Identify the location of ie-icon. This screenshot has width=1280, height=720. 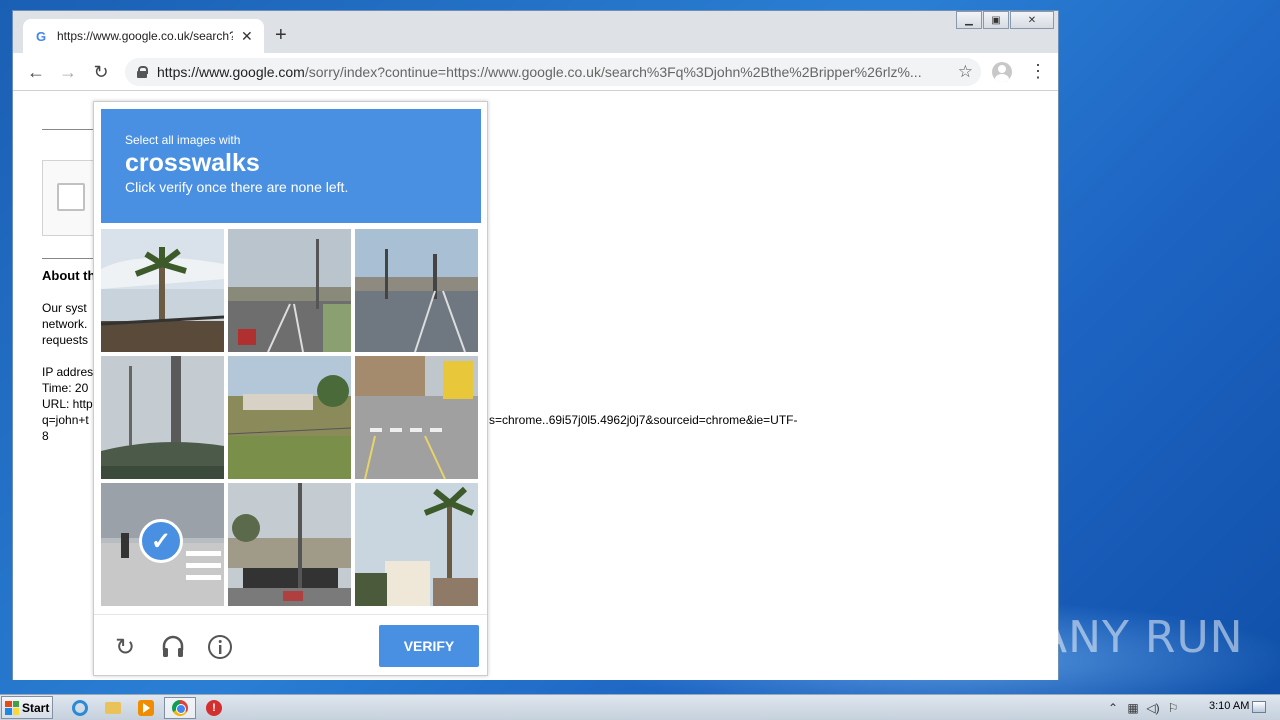
(80, 708).